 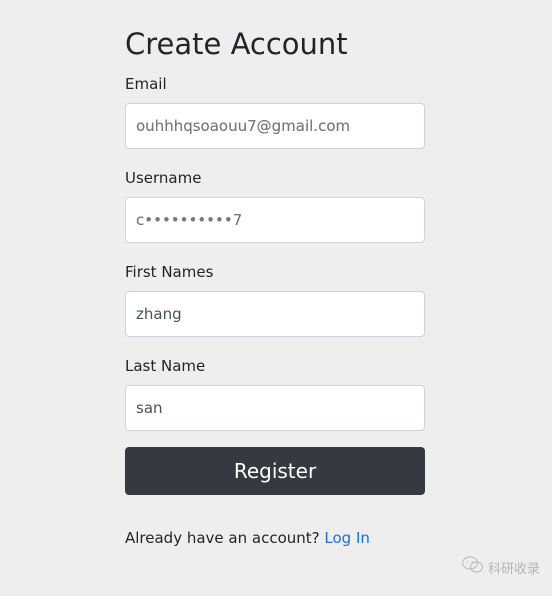 What do you see at coordinates (146, 84) in the screenshot?
I see `email-label: Email` at bounding box center [146, 84].